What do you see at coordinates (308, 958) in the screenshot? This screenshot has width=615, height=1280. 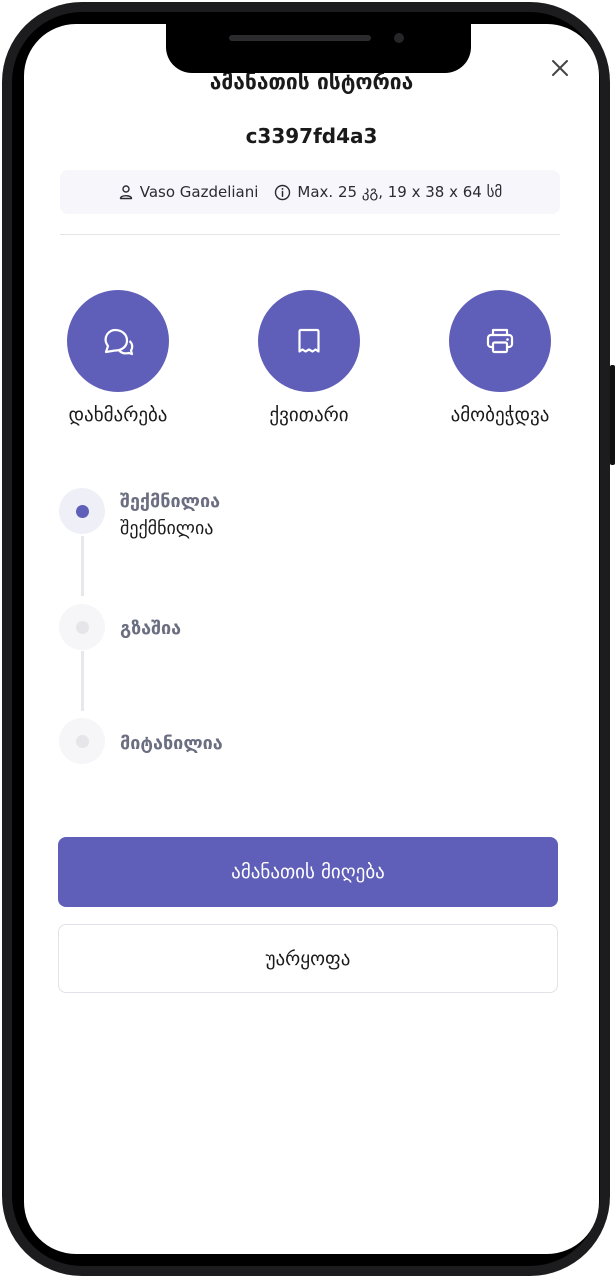 I see `reject-button: უარყოფა` at bounding box center [308, 958].